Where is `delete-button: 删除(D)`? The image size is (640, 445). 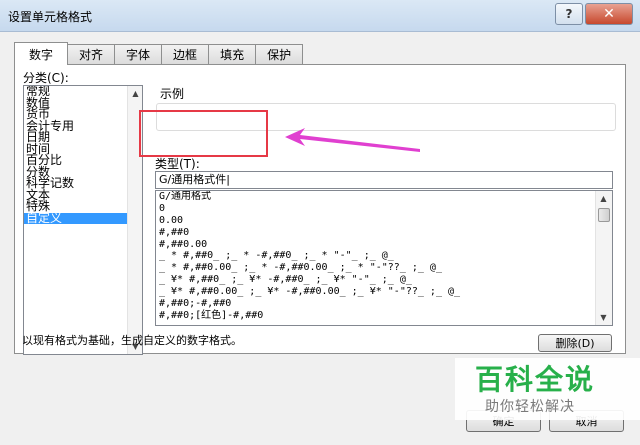
delete-button: 删除(D) is located at coordinates (575, 343).